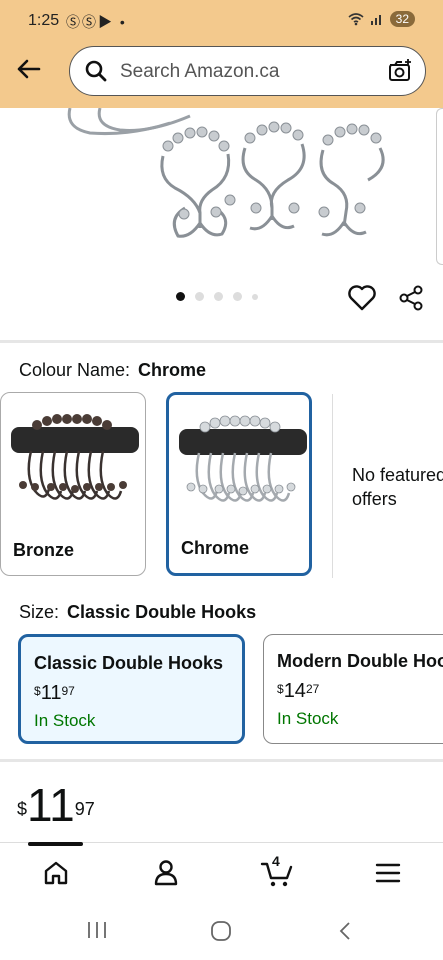 The image size is (443, 960). I want to click on system-back-button, so click(345, 933).